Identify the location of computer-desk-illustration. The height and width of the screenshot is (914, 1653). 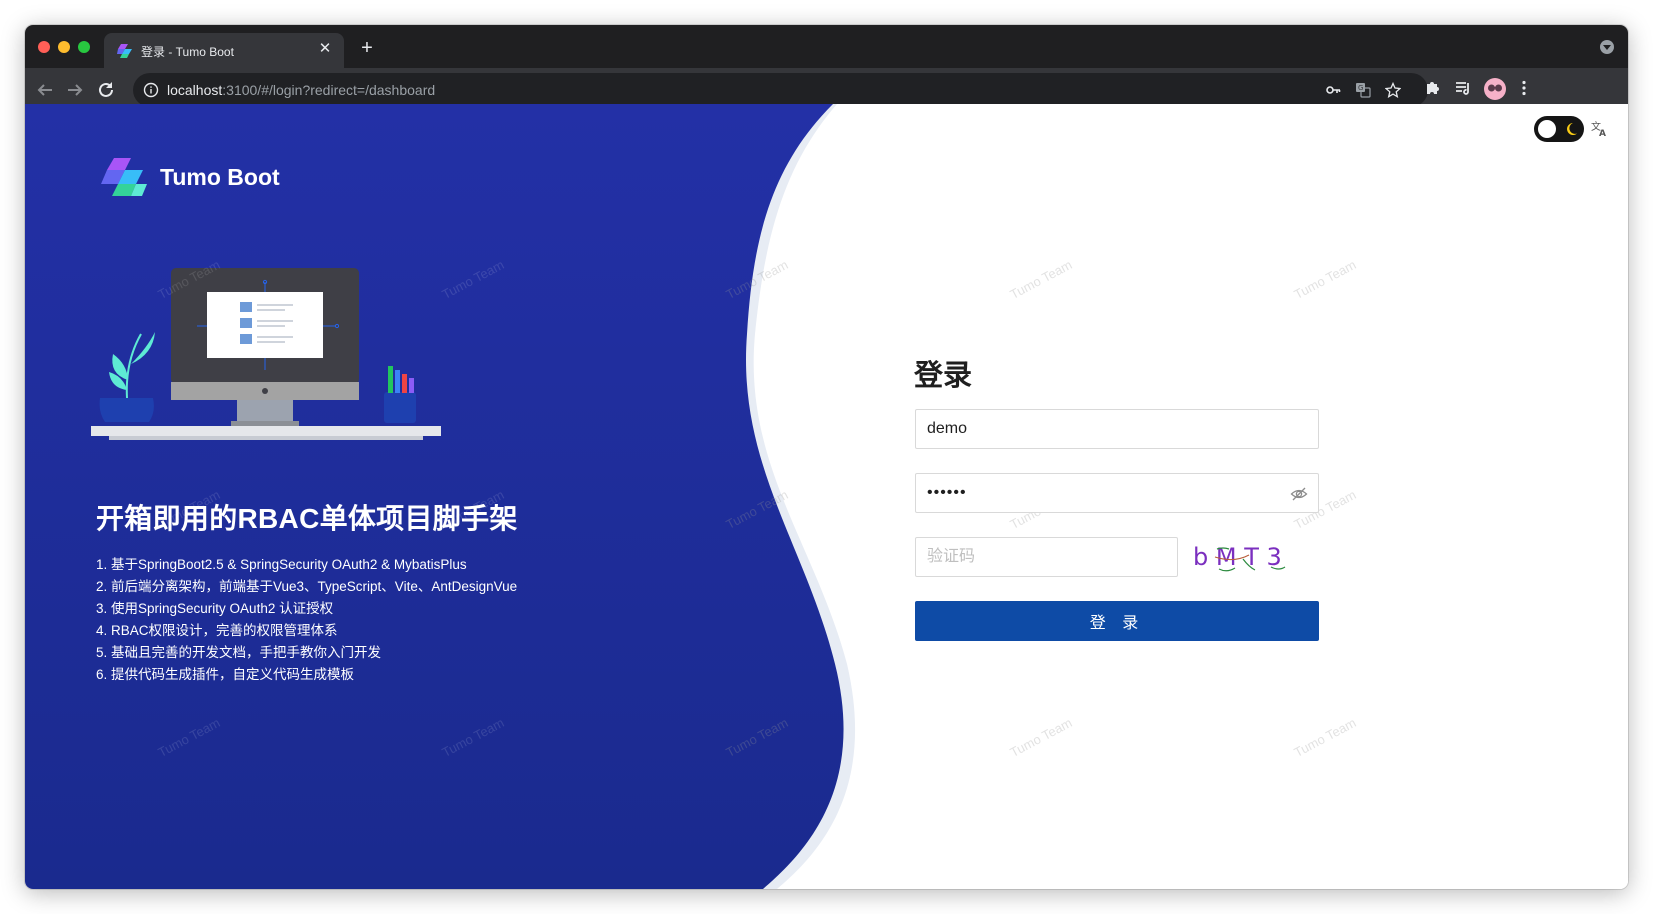
(266, 354).